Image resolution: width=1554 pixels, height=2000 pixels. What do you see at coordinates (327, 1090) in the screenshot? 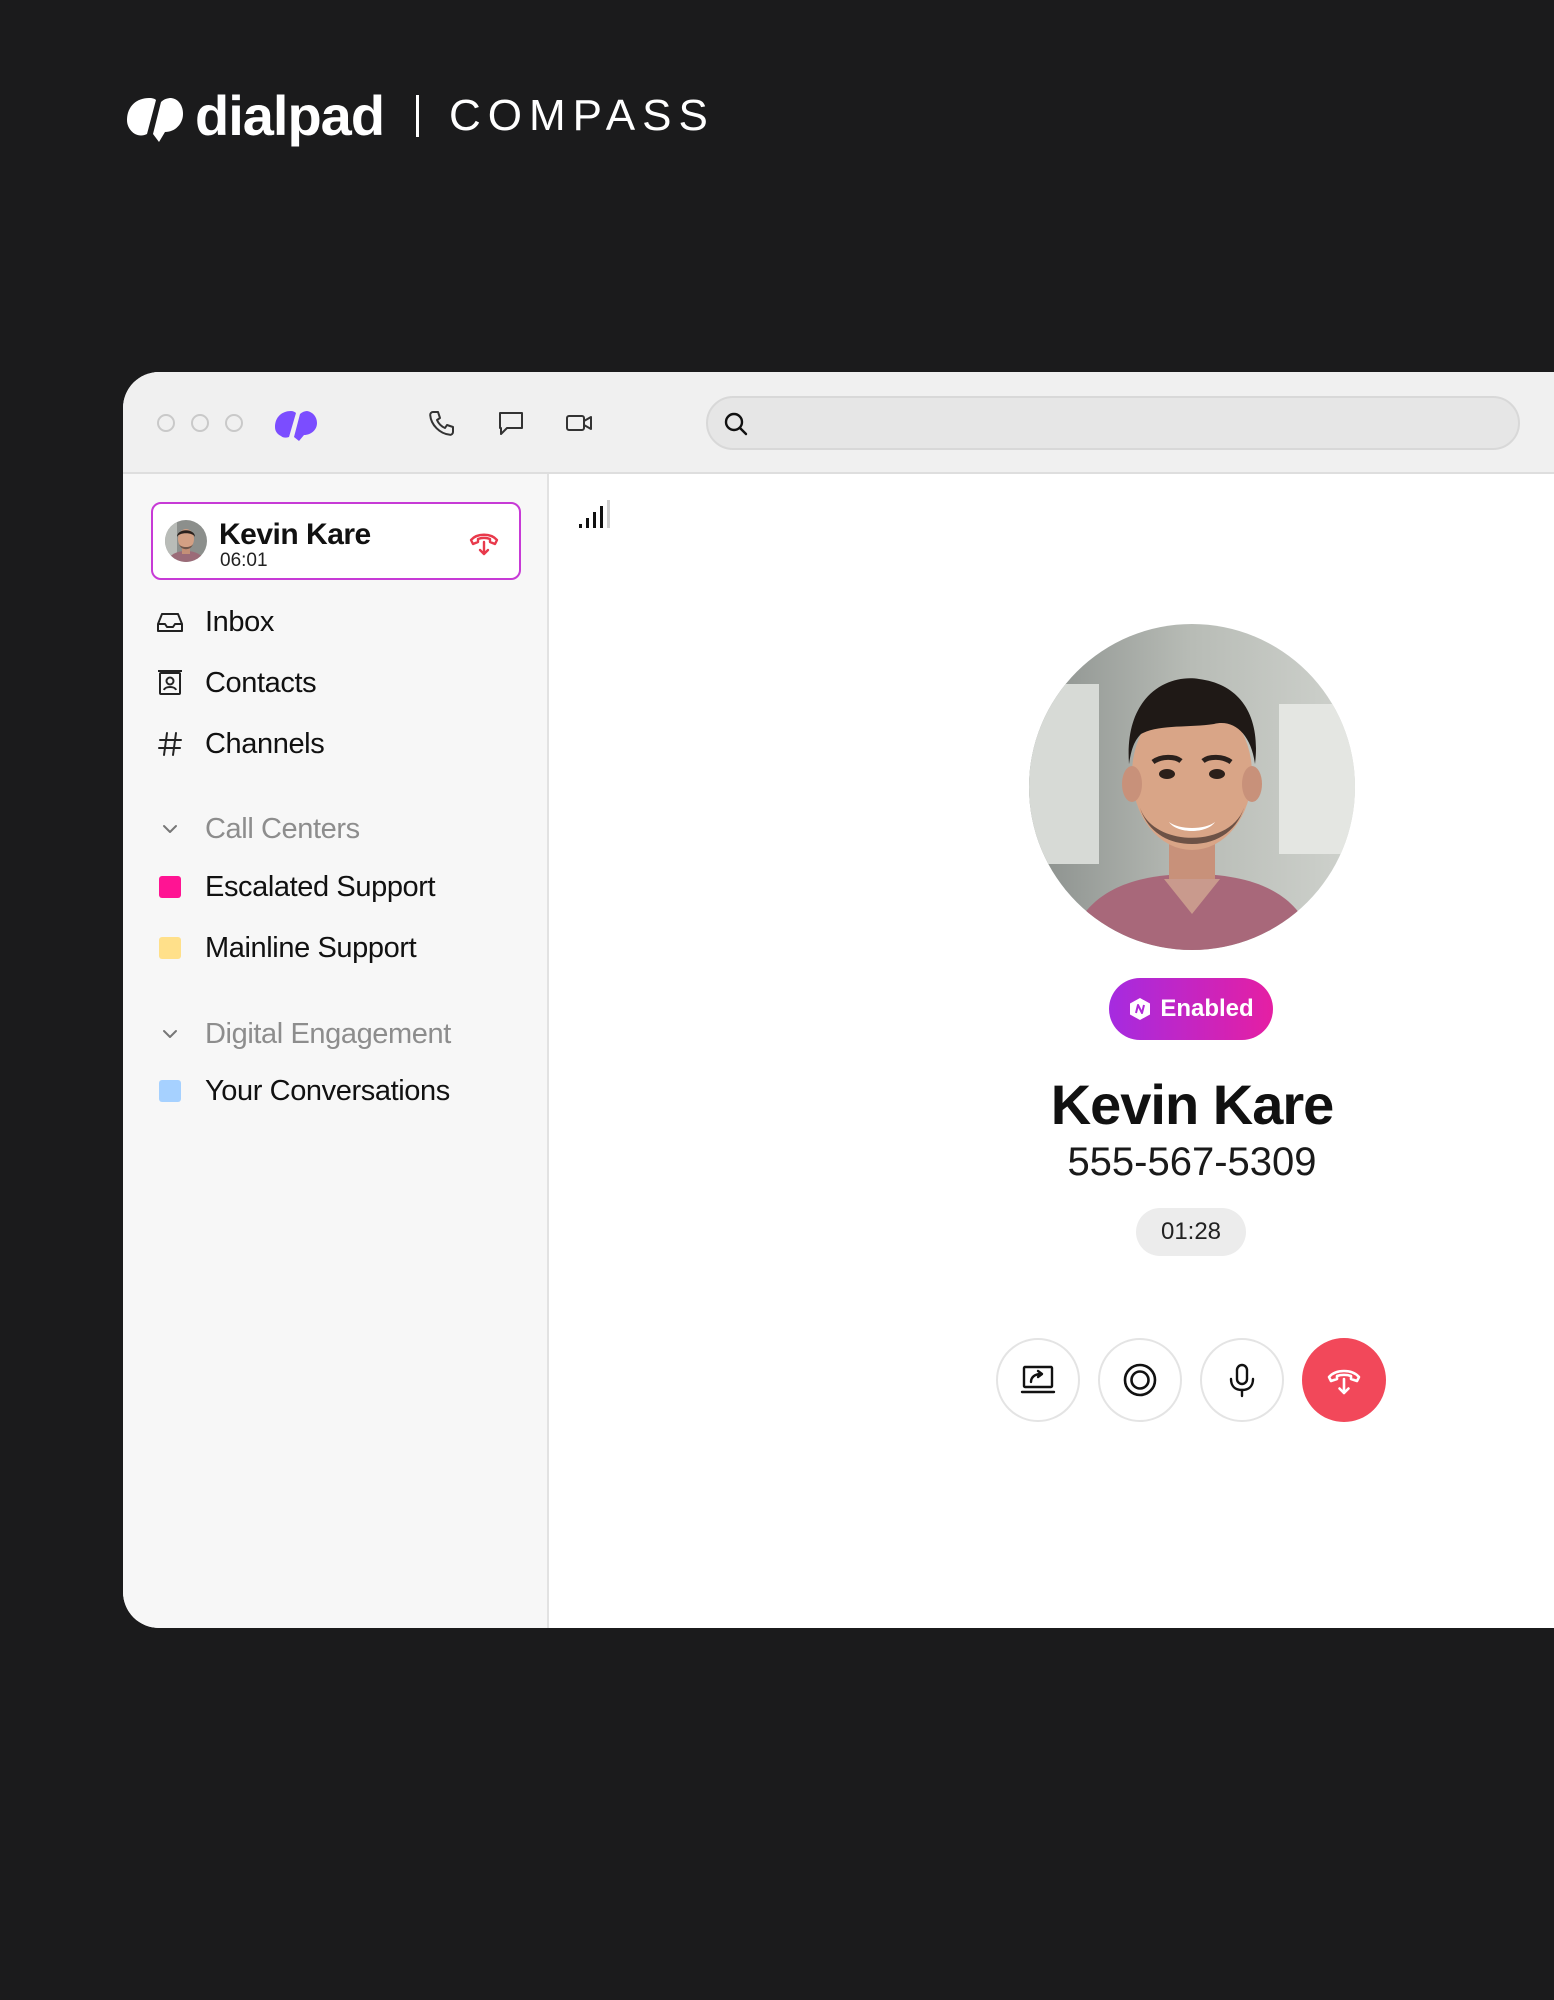
I see `sidebar-item-label: Your Conversations` at bounding box center [327, 1090].